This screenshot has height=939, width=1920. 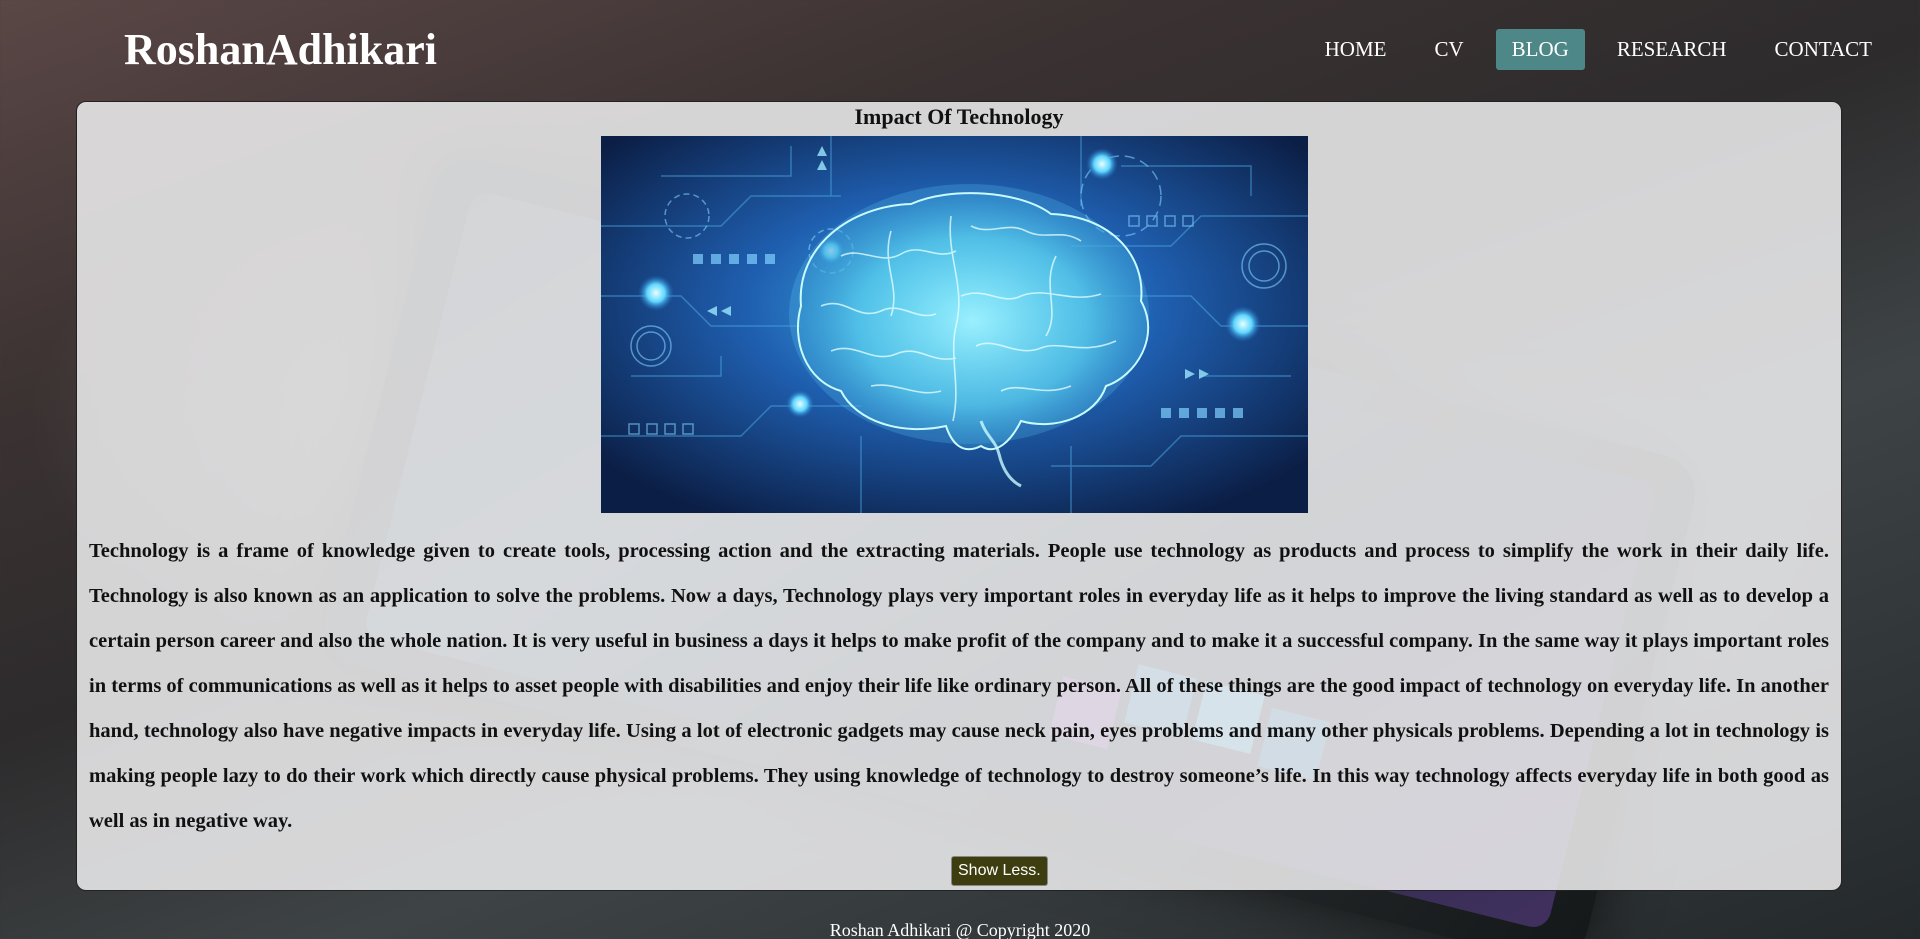 What do you see at coordinates (1540, 49) in the screenshot?
I see `nav-blog: BLOG` at bounding box center [1540, 49].